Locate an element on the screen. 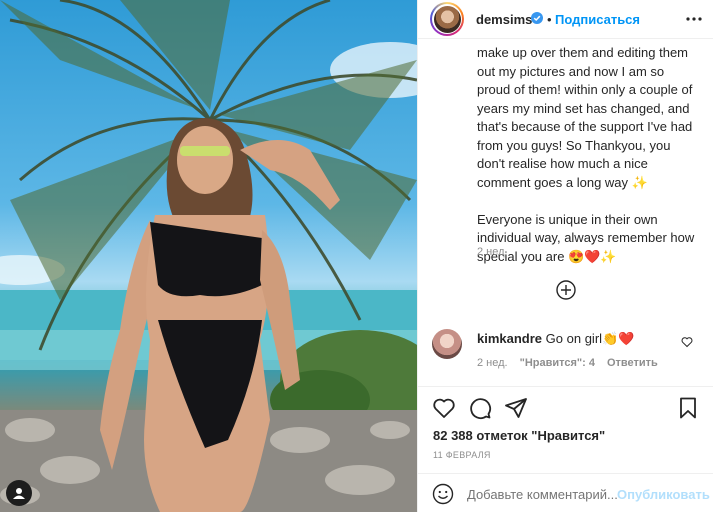  share-icon is located at coordinates (516, 408).